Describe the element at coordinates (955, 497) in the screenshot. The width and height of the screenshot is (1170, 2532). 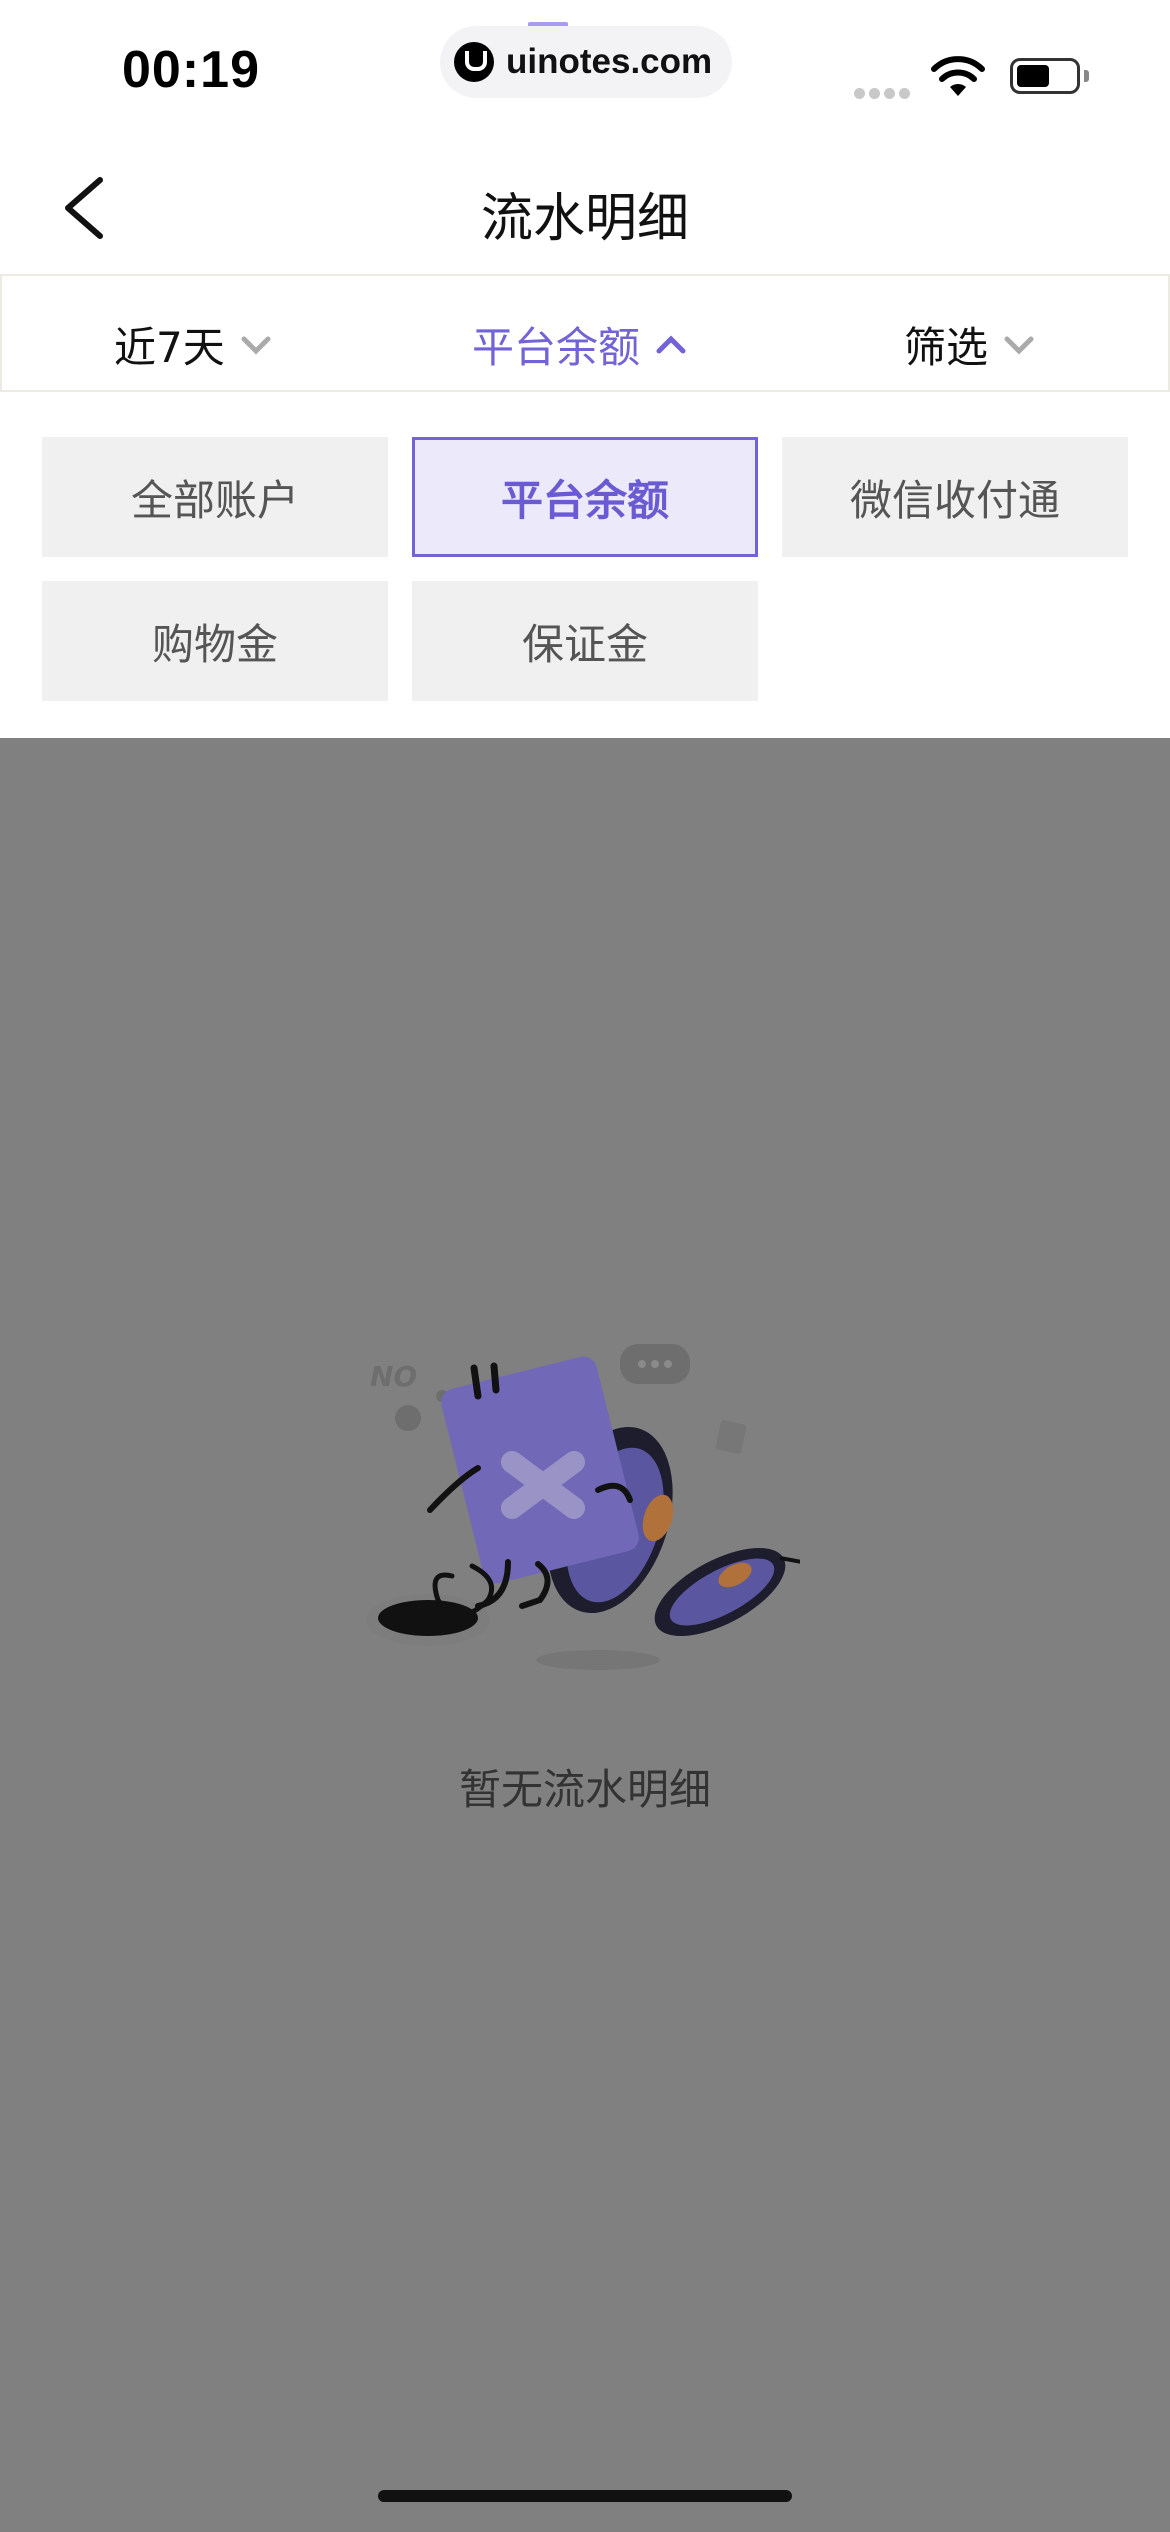
I see `account-option-wechat: 微信收付通` at that location.